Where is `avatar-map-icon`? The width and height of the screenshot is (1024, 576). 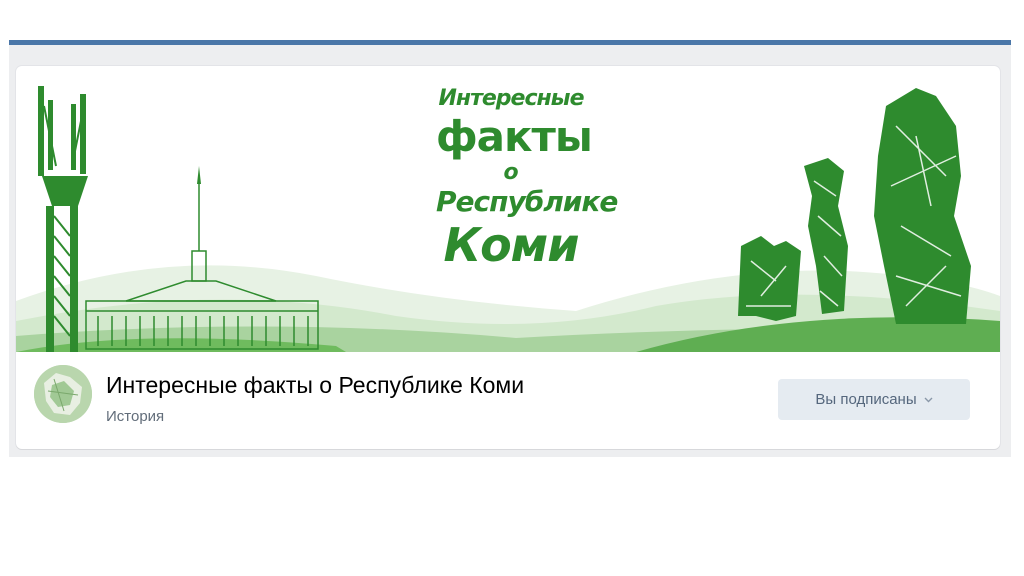
avatar-map-icon is located at coordinates (63, 394).